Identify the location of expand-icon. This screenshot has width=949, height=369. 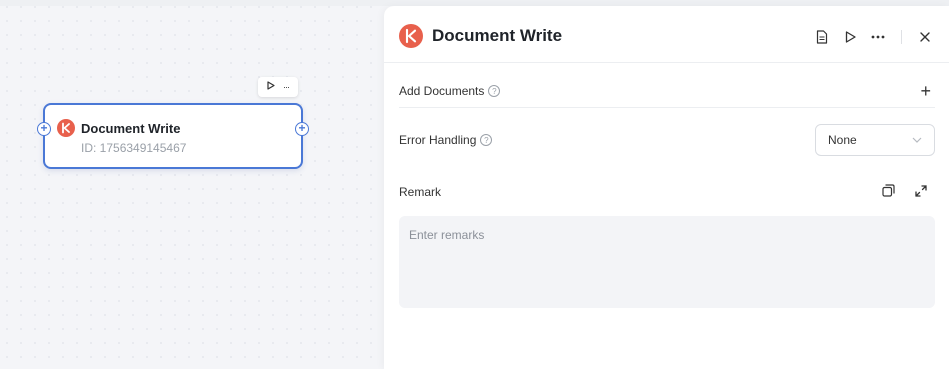
(921, 193).